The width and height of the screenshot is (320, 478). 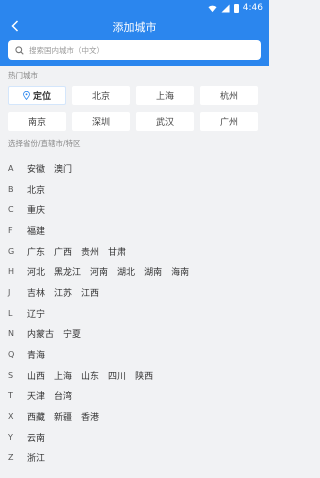 I want to click on province-item: 四川, so click(x=117, y=375).